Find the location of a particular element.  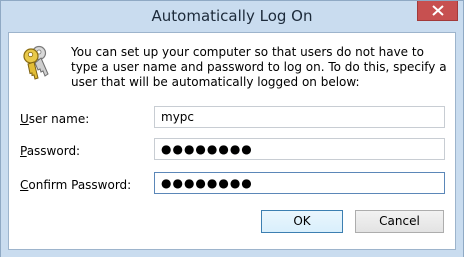

confirm-password-label: Confirm Password: is located at coordinates (76, 185).